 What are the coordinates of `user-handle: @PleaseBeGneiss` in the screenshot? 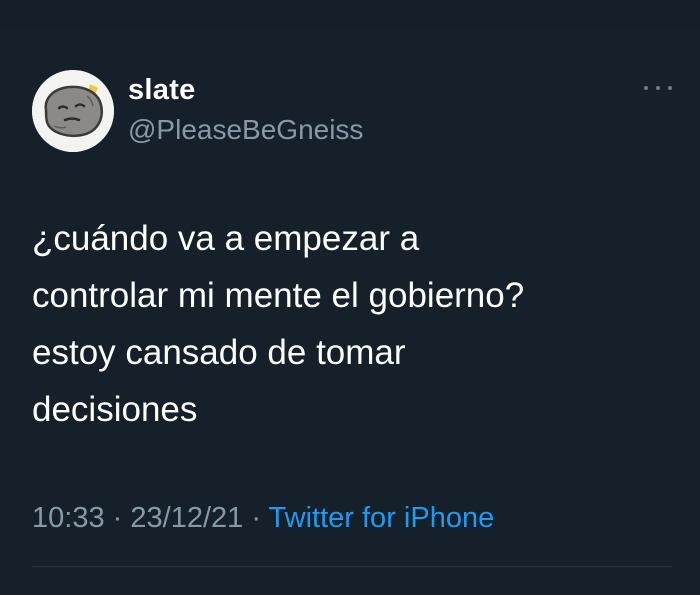 It's located at (245, 130).